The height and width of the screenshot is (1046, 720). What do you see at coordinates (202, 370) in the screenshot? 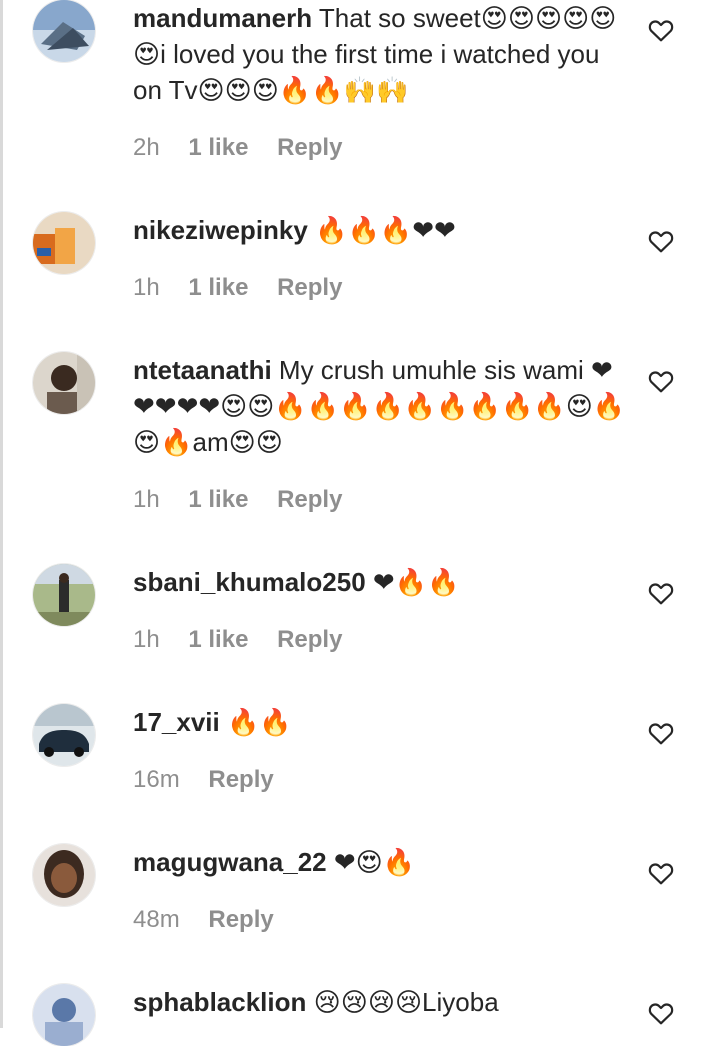
I see `comment-username: ntetaanathi` at bounding box center [202, 370].